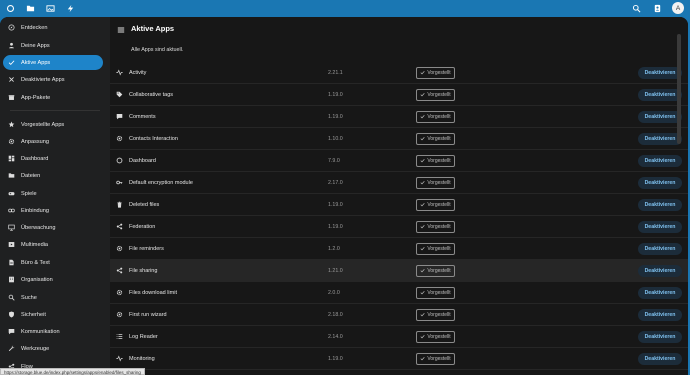 This screenshot has width=690, height=375. What do you see at coordinates (636, 8) in the screenshot?
I see `search-icon` at bounding box center [636, 8].